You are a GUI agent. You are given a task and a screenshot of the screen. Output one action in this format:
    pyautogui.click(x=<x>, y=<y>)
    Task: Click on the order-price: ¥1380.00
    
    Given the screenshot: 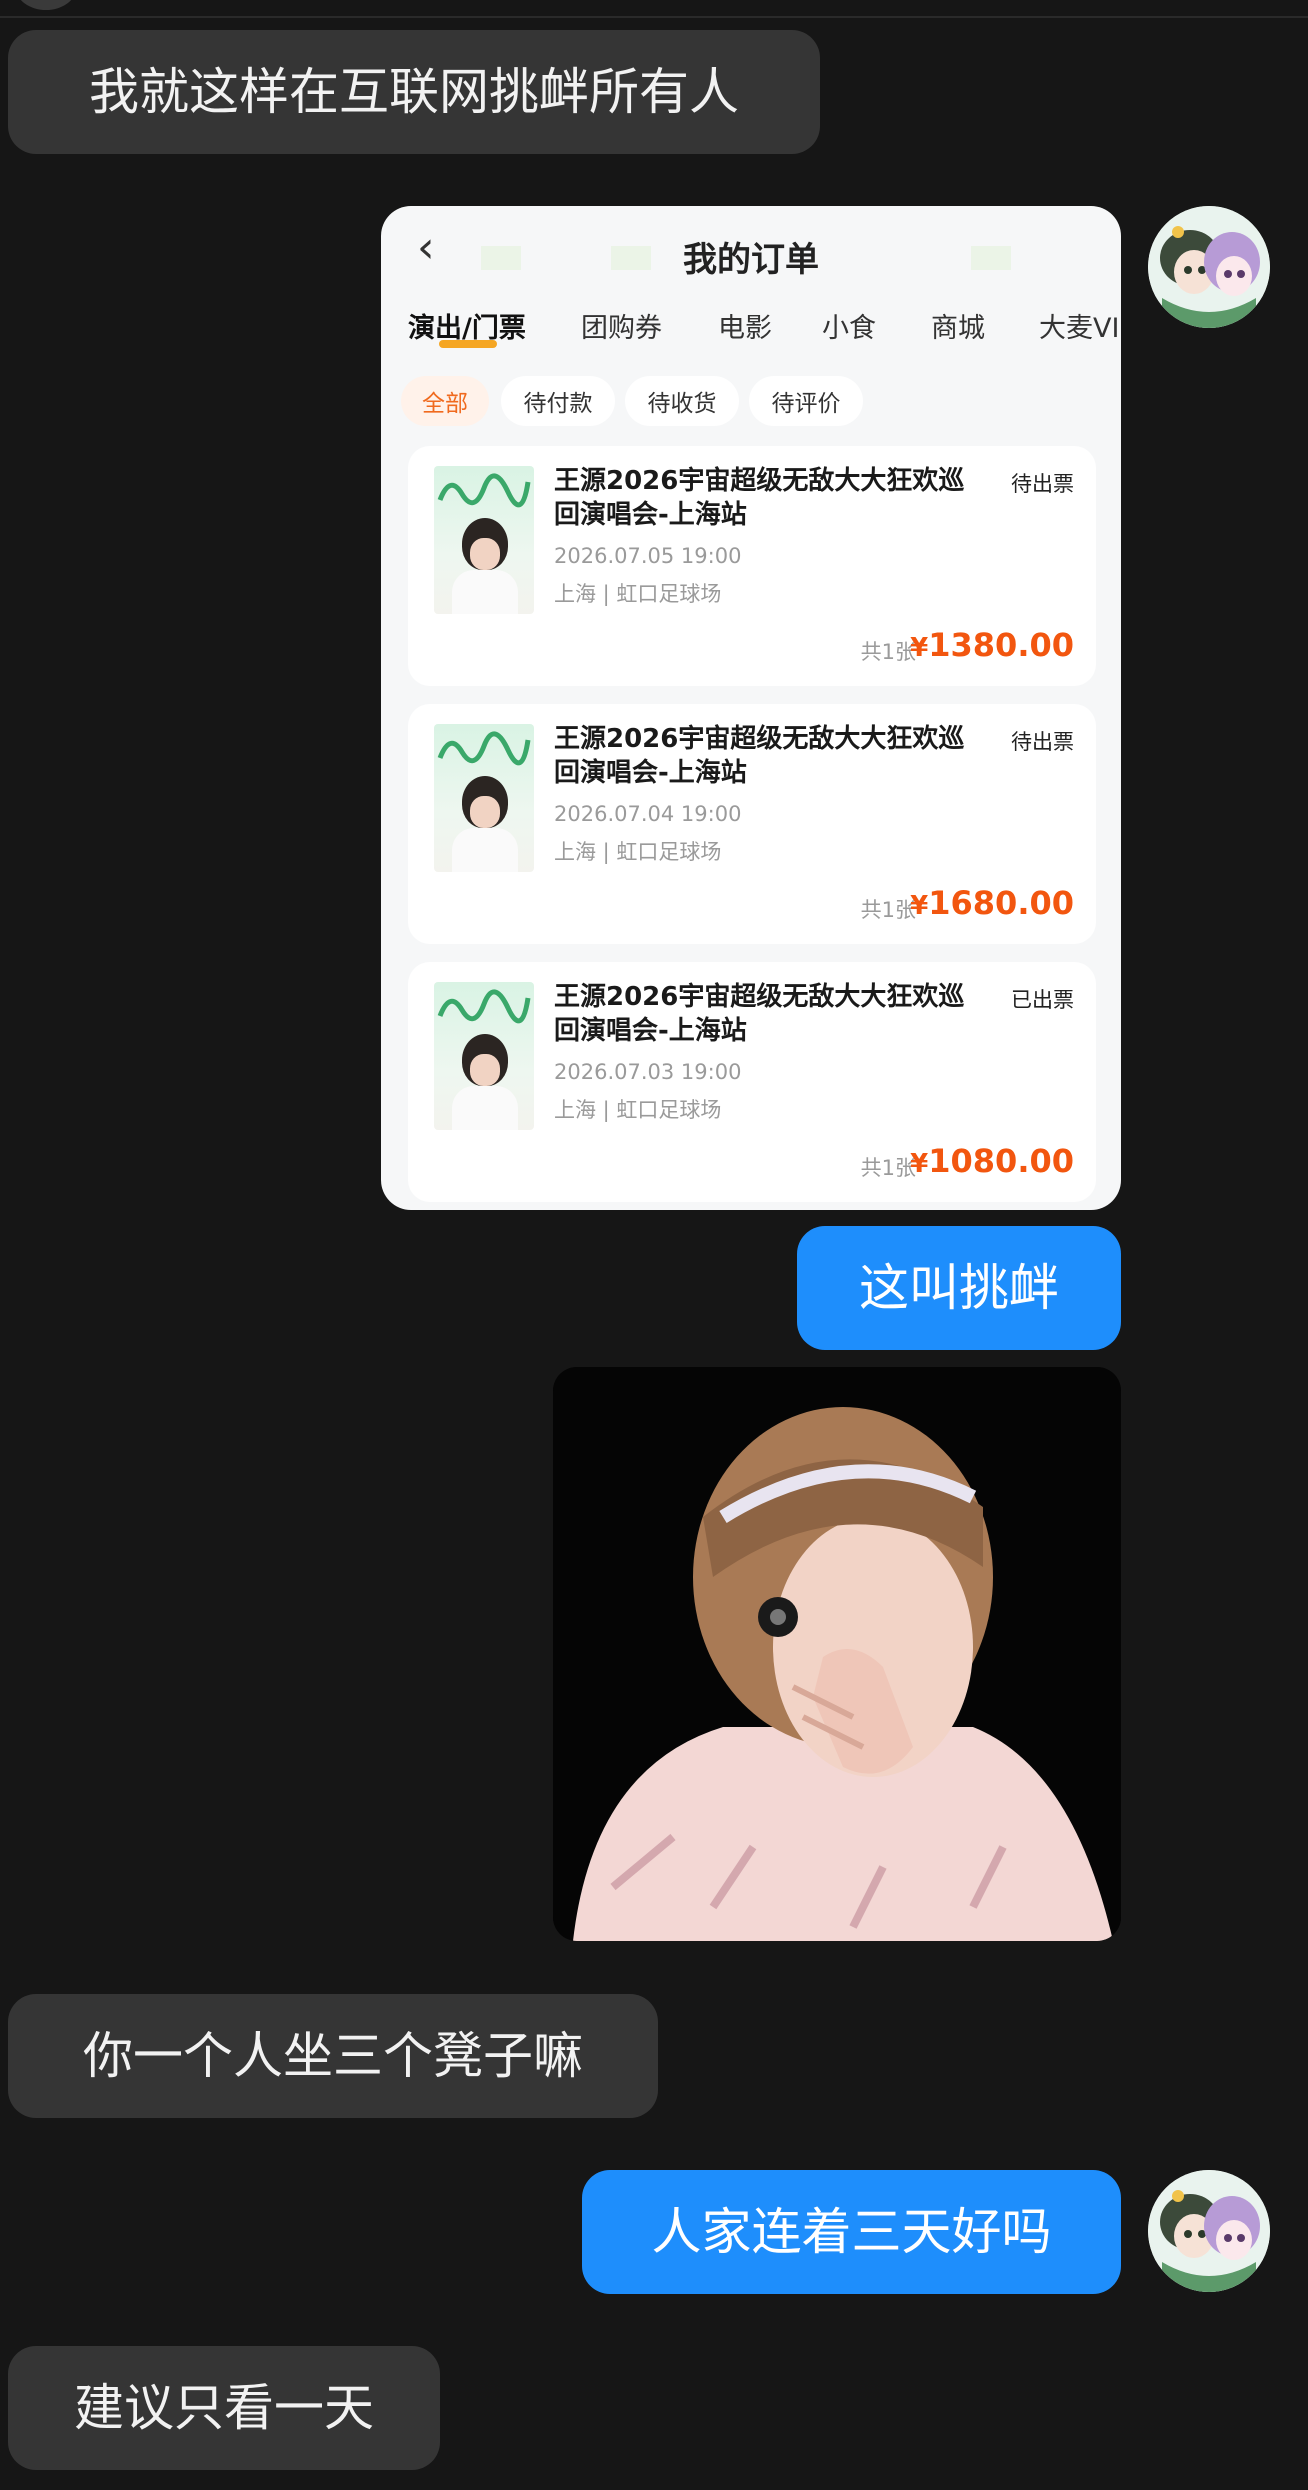 What is the action you would take?
    pyautogui.click(x=992, y=645)
    